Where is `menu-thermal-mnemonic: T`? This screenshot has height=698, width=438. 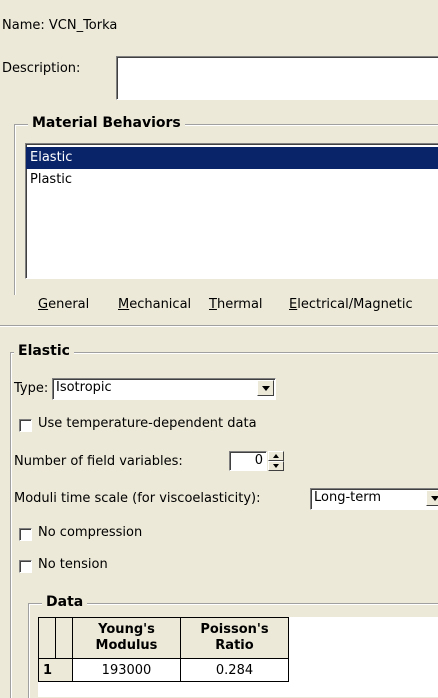 menu-thermal-mnemonic: T is located at coordinates (213, 304).